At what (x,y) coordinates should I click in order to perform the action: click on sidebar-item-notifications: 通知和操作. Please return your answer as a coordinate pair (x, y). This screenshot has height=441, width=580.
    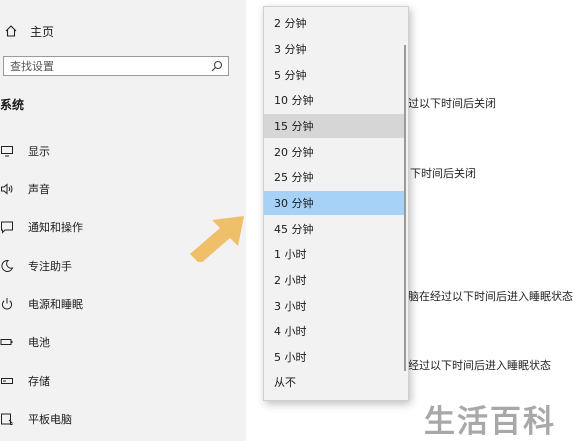
    Looking at the image, I should click on (41, 227).